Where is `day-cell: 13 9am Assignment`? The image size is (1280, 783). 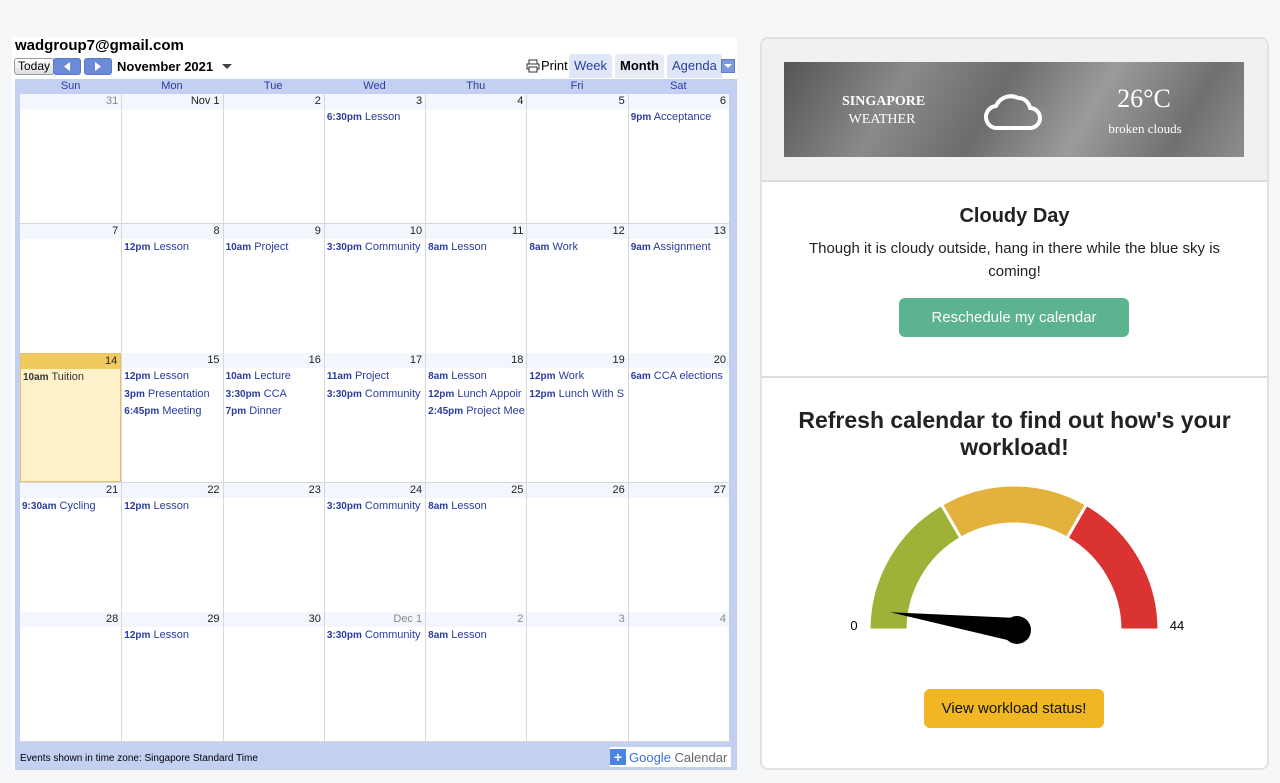 day-cell: 13 9am Assignment is located at coordinates (678, 288).